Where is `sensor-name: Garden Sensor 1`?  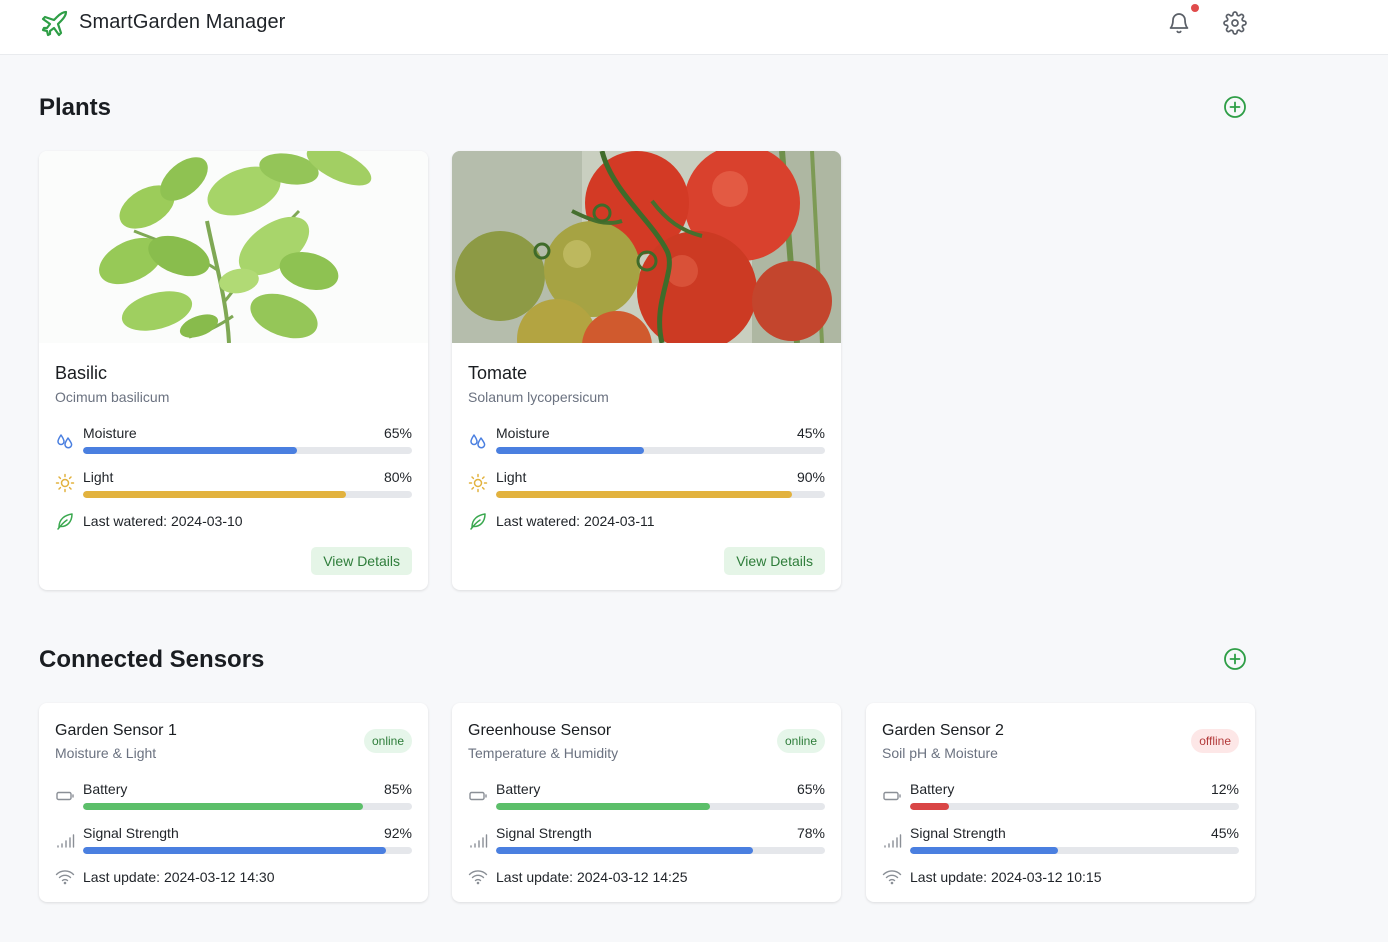
sensor-name: Garden Sensor 1 is located at coordinates (116, 730).